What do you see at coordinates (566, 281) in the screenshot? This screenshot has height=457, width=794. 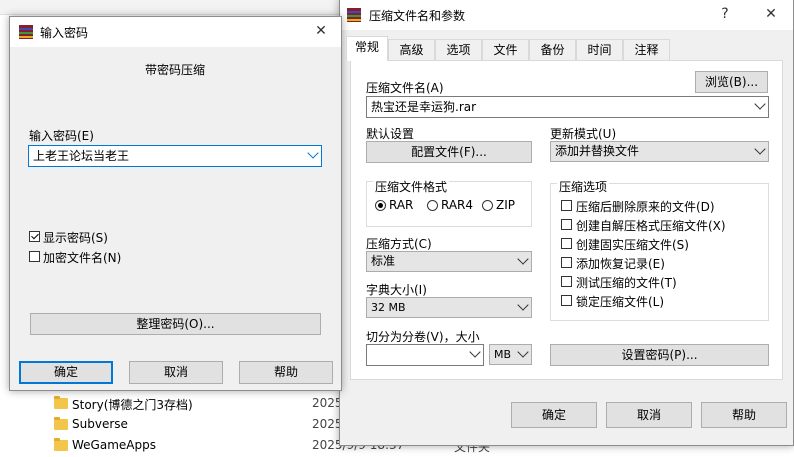 I see `option-test-checkbox` at bounding box center [566, 281].